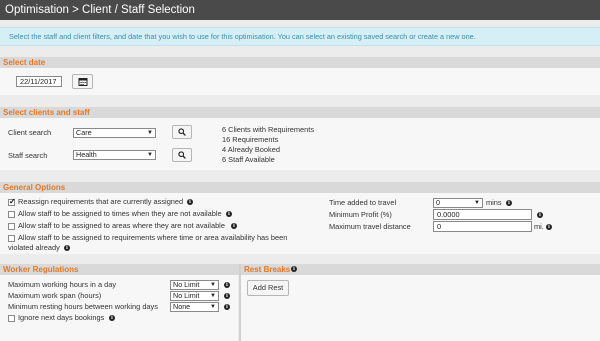 Image resolution: width=600 pixels, height=341 pixels. What do you see at coordinates (300, 10) in the screenshot?
I see `page-title: Optimisation > Client / Staff Selection` at bounding box center [300, 10].